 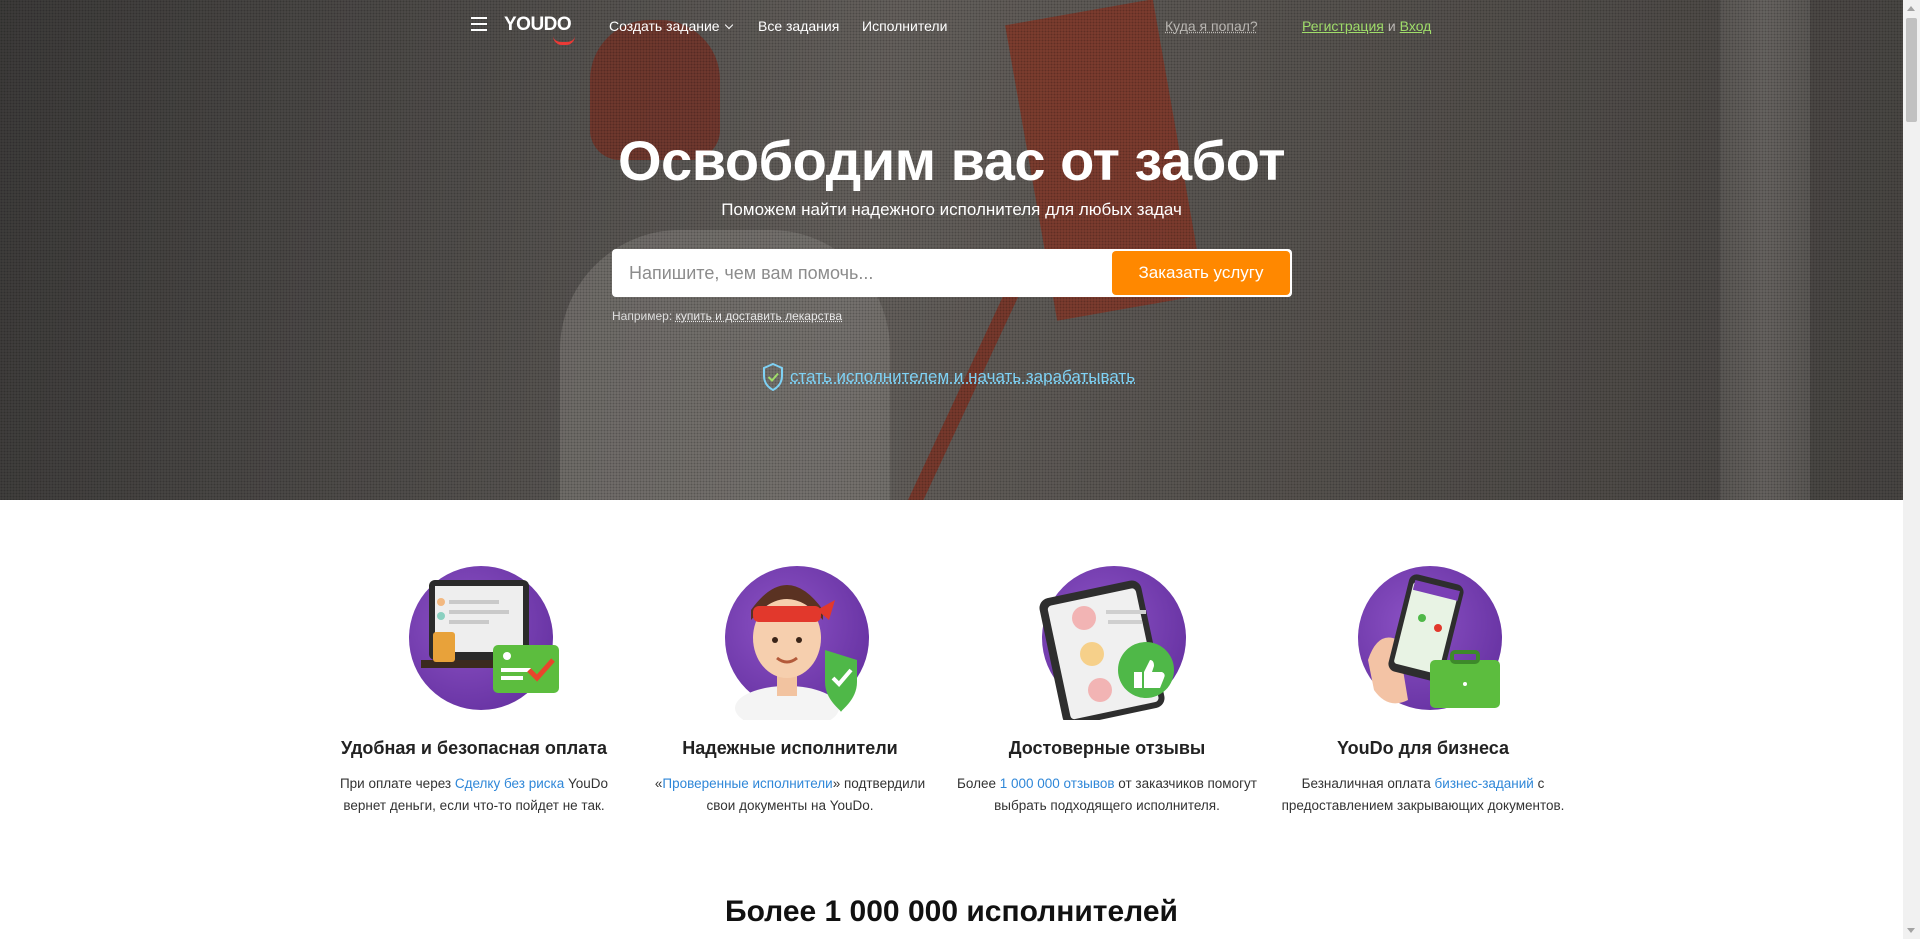 What do you see at coordinates (798, 26) in the screenshot?
I see `nav-all-tasks: Все задания` at bounding box center [798, 26].